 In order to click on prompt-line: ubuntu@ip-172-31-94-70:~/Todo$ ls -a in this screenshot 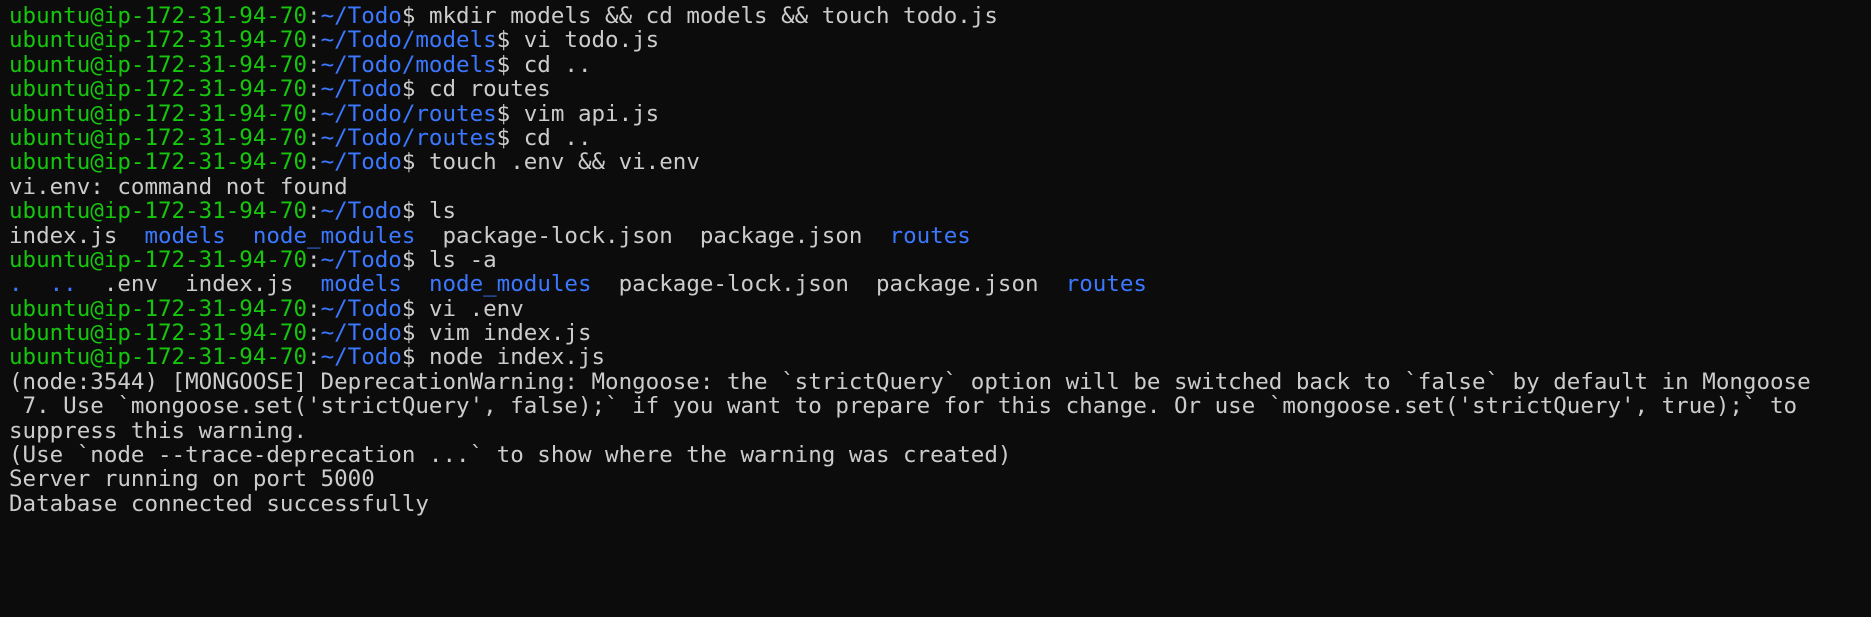, I will do `click(253, 259)`.